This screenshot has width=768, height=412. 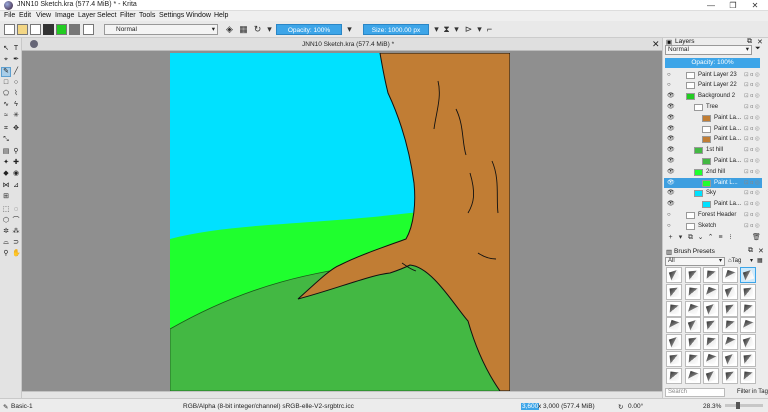 What do you see at coordinates (25, 15) in the screenshot?
I see `menu-edit: Edit` at bounding box center [25, 15].